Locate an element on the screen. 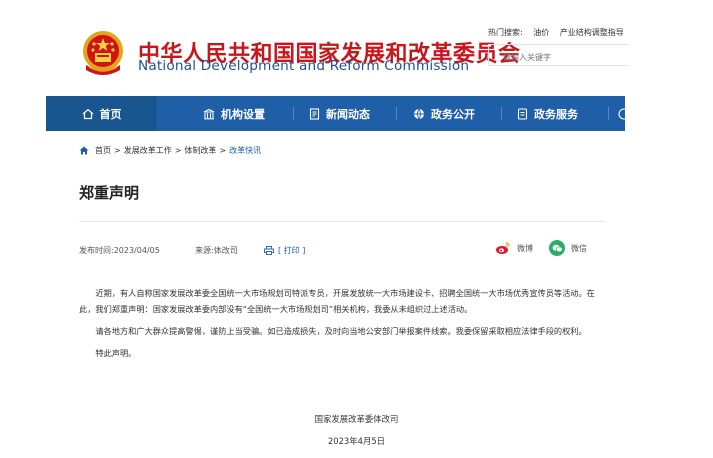 This screenshot has height=458, width=713. hot-search-label: 热门搜索: is located at coordinates (505, 32).